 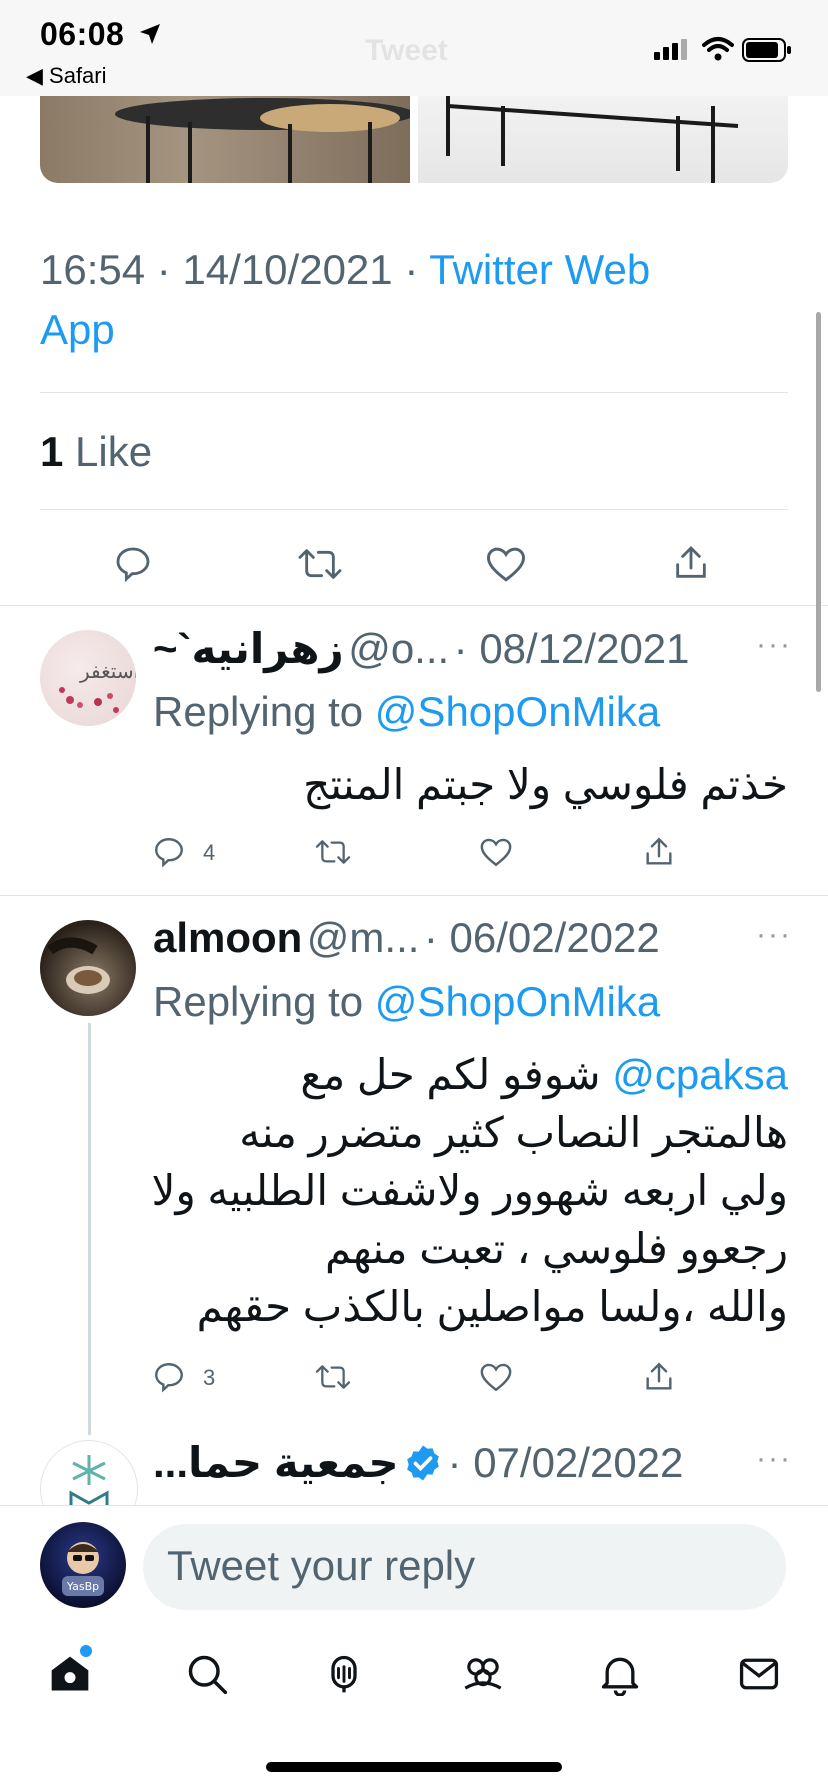 I want to click on search-icon, so click(x=207, y=1674).